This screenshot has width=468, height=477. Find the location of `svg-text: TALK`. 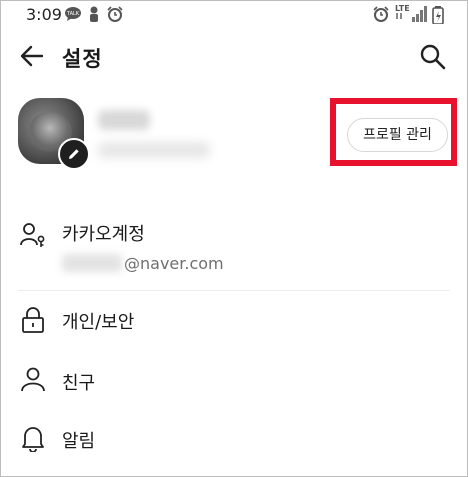

svg-text: TALK is located at coordinates (73, 14).